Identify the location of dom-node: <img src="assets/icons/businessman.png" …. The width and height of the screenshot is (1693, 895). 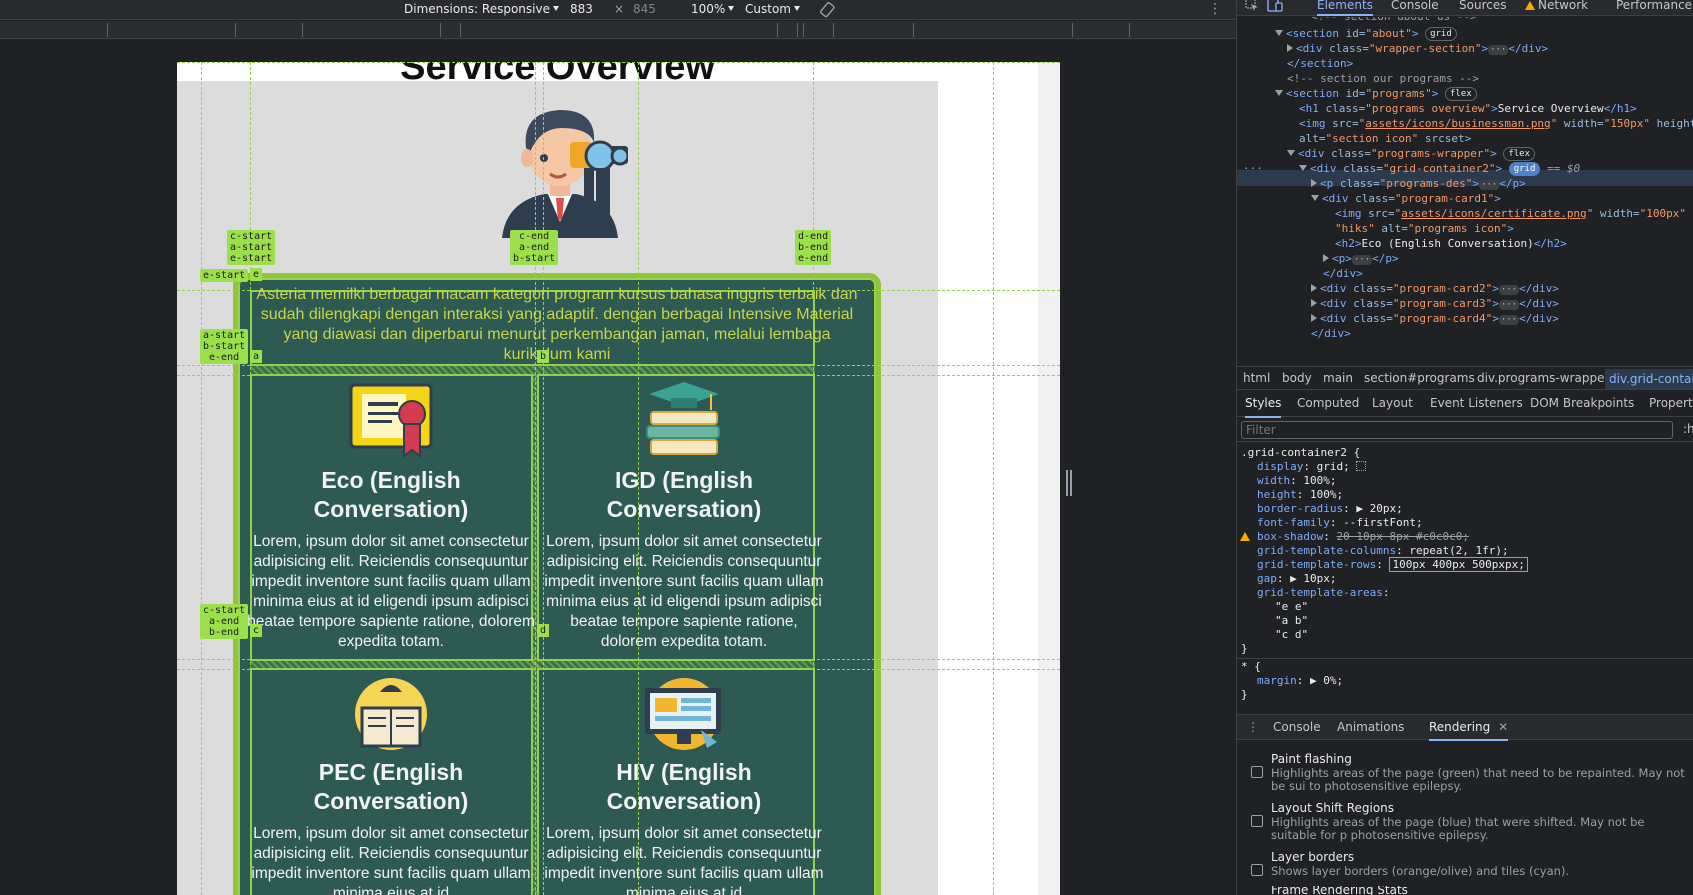
(1496, 124).